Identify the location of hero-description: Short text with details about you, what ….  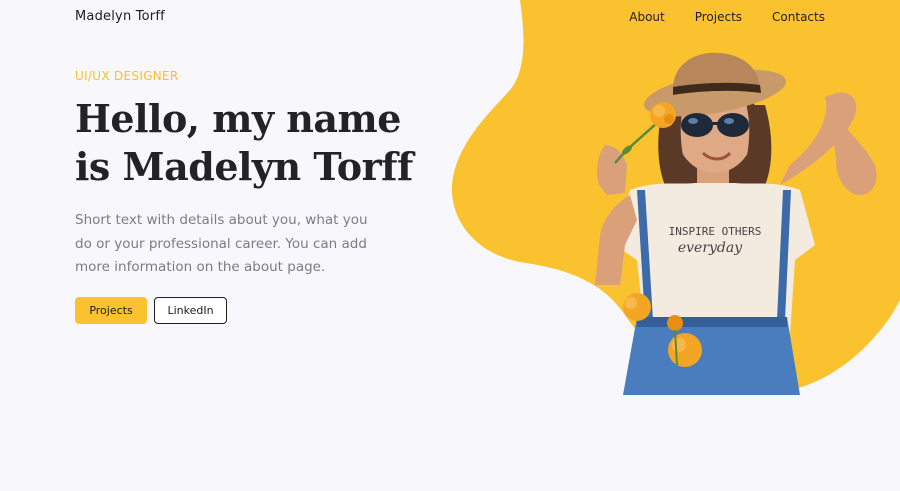
(221, 243).